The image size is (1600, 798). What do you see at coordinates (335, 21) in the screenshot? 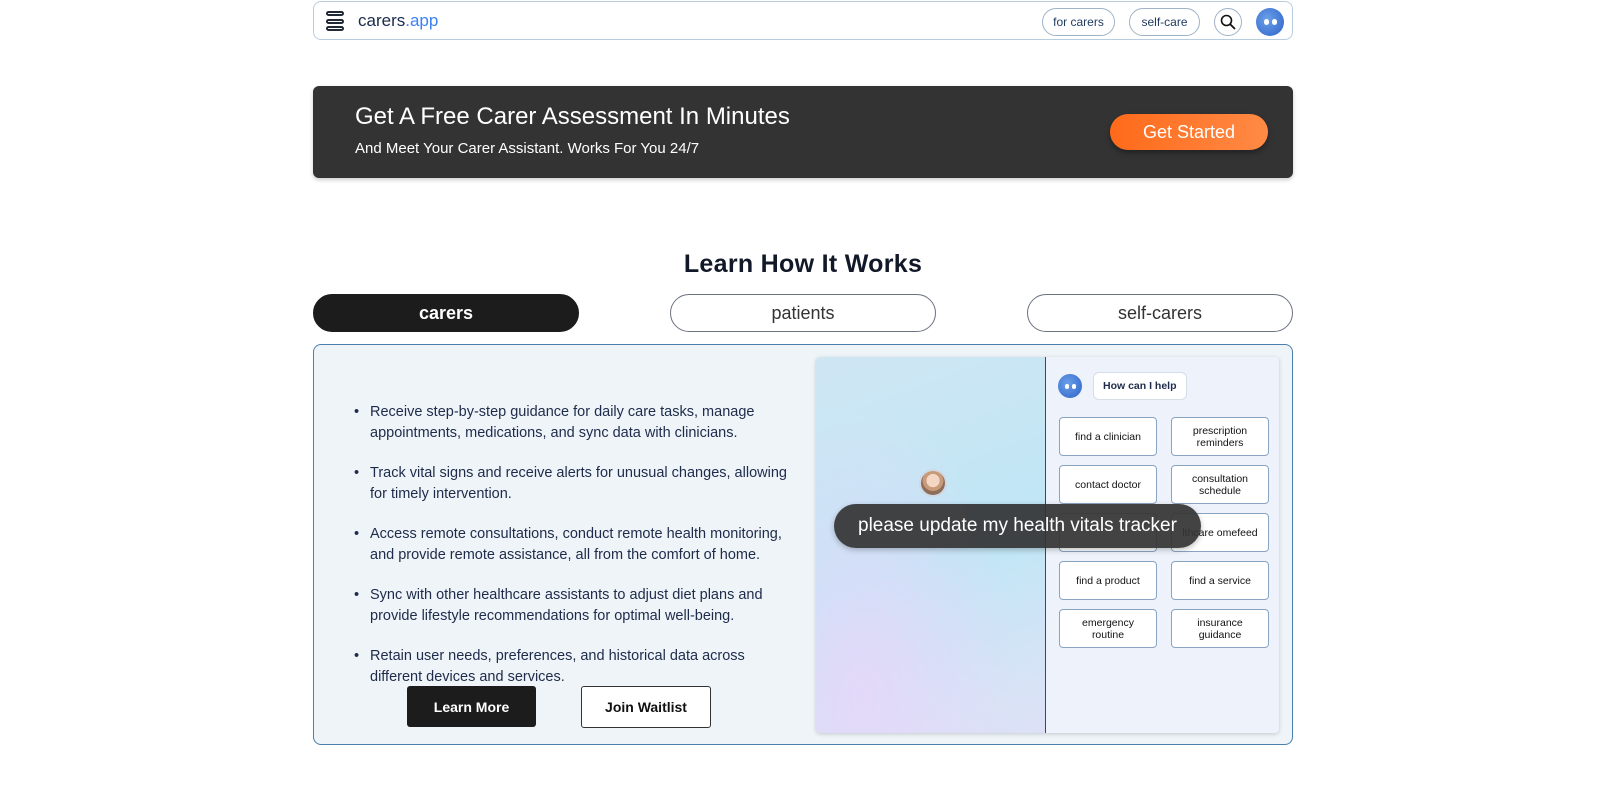
I see `menu-icon` at bounding box center [335, 21].